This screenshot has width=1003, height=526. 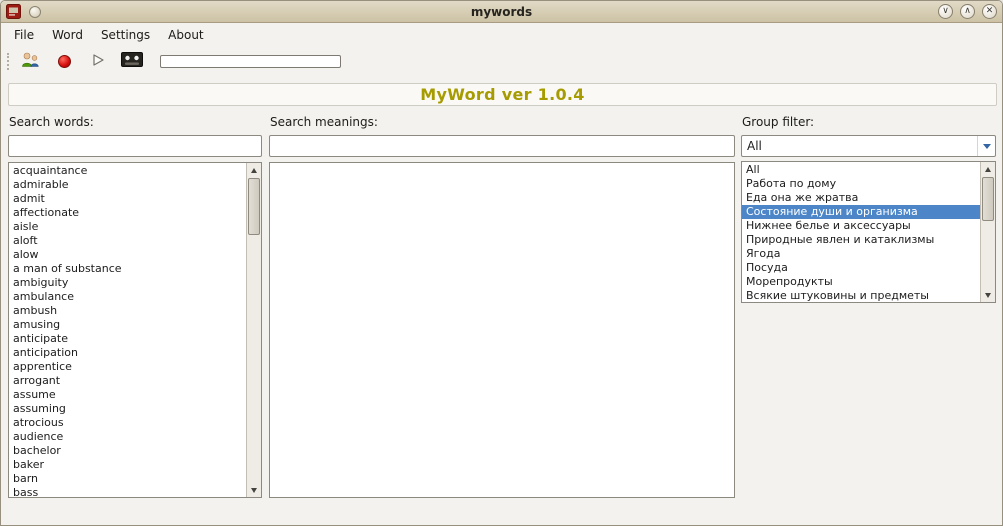 What do you see at coordinates (35, 11) in the screenshot?
I see `window-menu-button` at bounding box center [35, 11].